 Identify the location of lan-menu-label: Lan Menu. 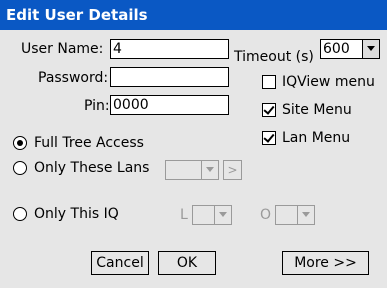
(316, 138).